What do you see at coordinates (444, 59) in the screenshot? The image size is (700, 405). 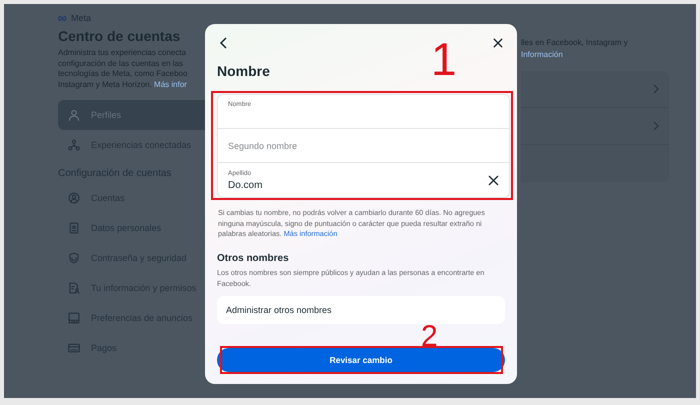 I see `step-number: 1` at bounding box center [444, 59].